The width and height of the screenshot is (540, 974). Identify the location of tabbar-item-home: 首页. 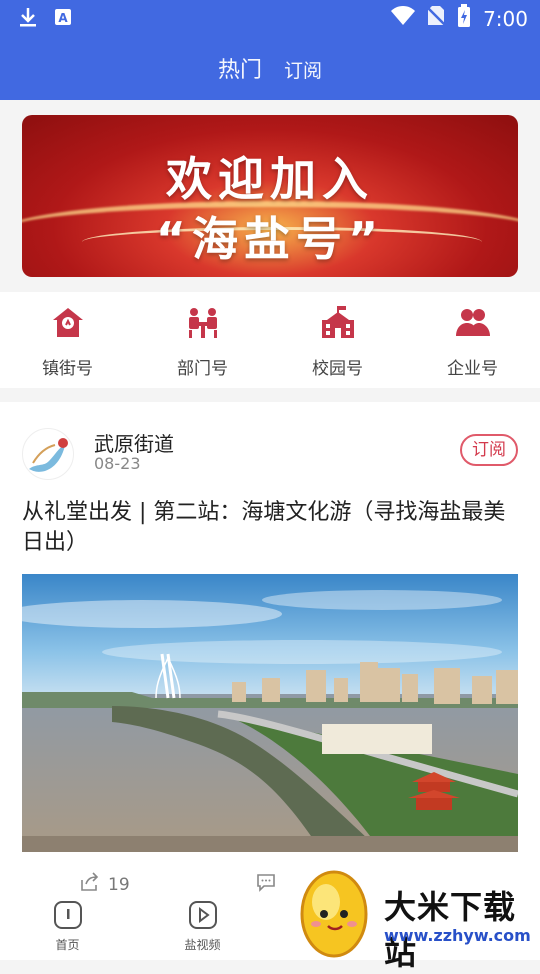
(67, 930).